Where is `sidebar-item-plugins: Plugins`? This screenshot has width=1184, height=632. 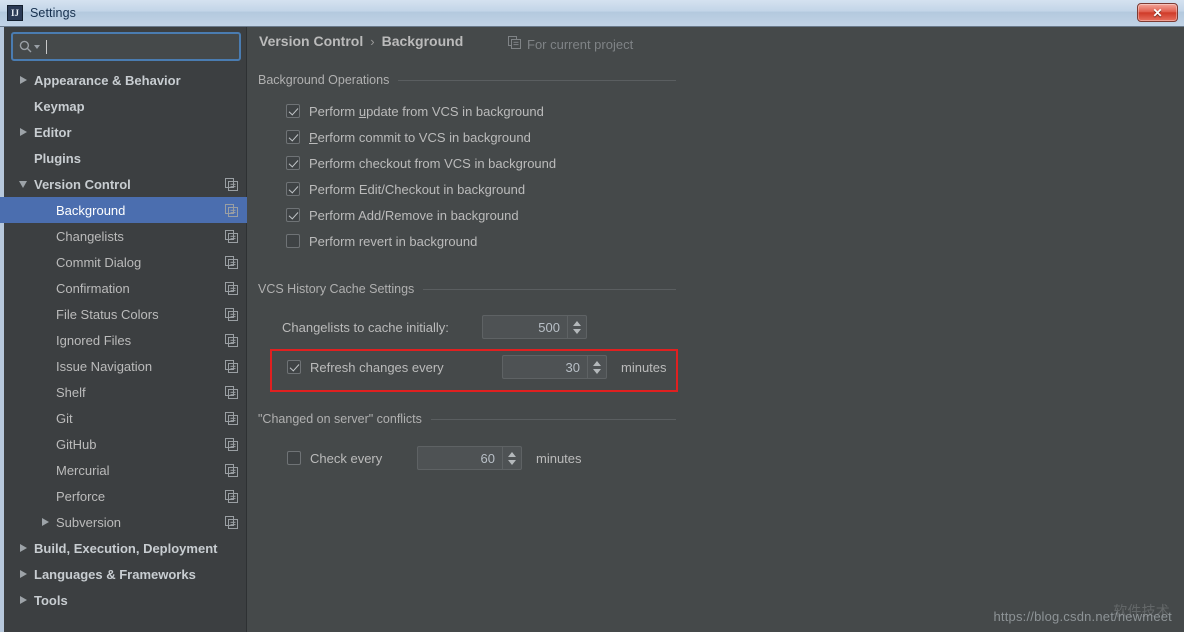
sidebar-item-plugins: Plugins is located at coordinates (123, 158).